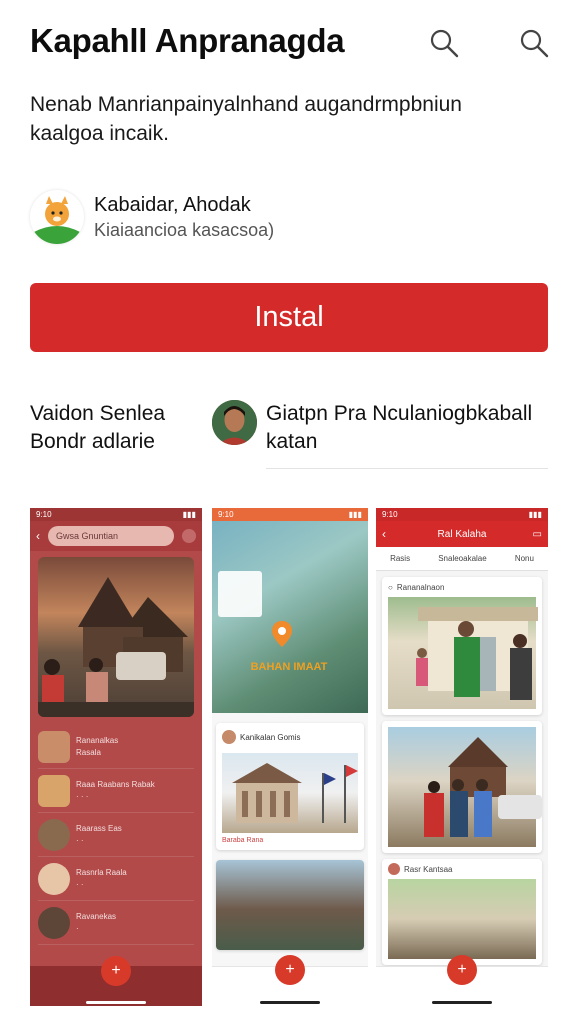  I want to click on list-item-title: Raarass Eas, so click(99, 828).